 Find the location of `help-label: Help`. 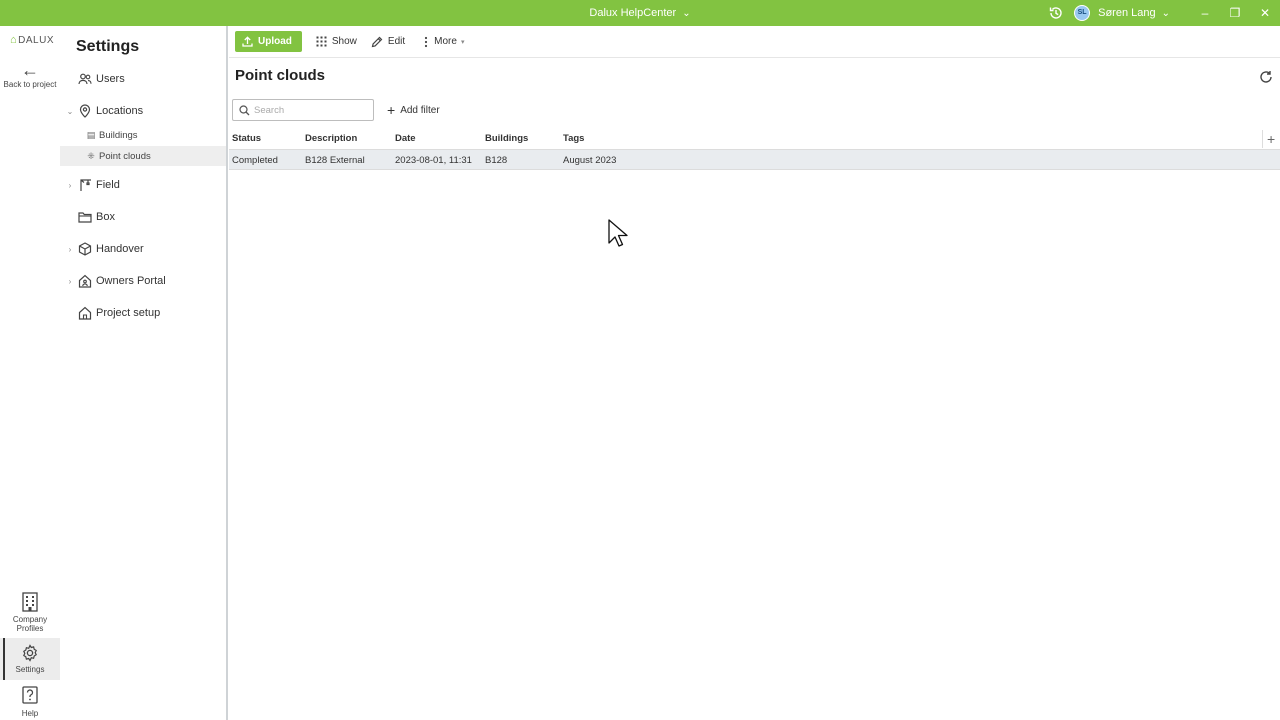

help-label: Help is located at coordinates (30, 713).